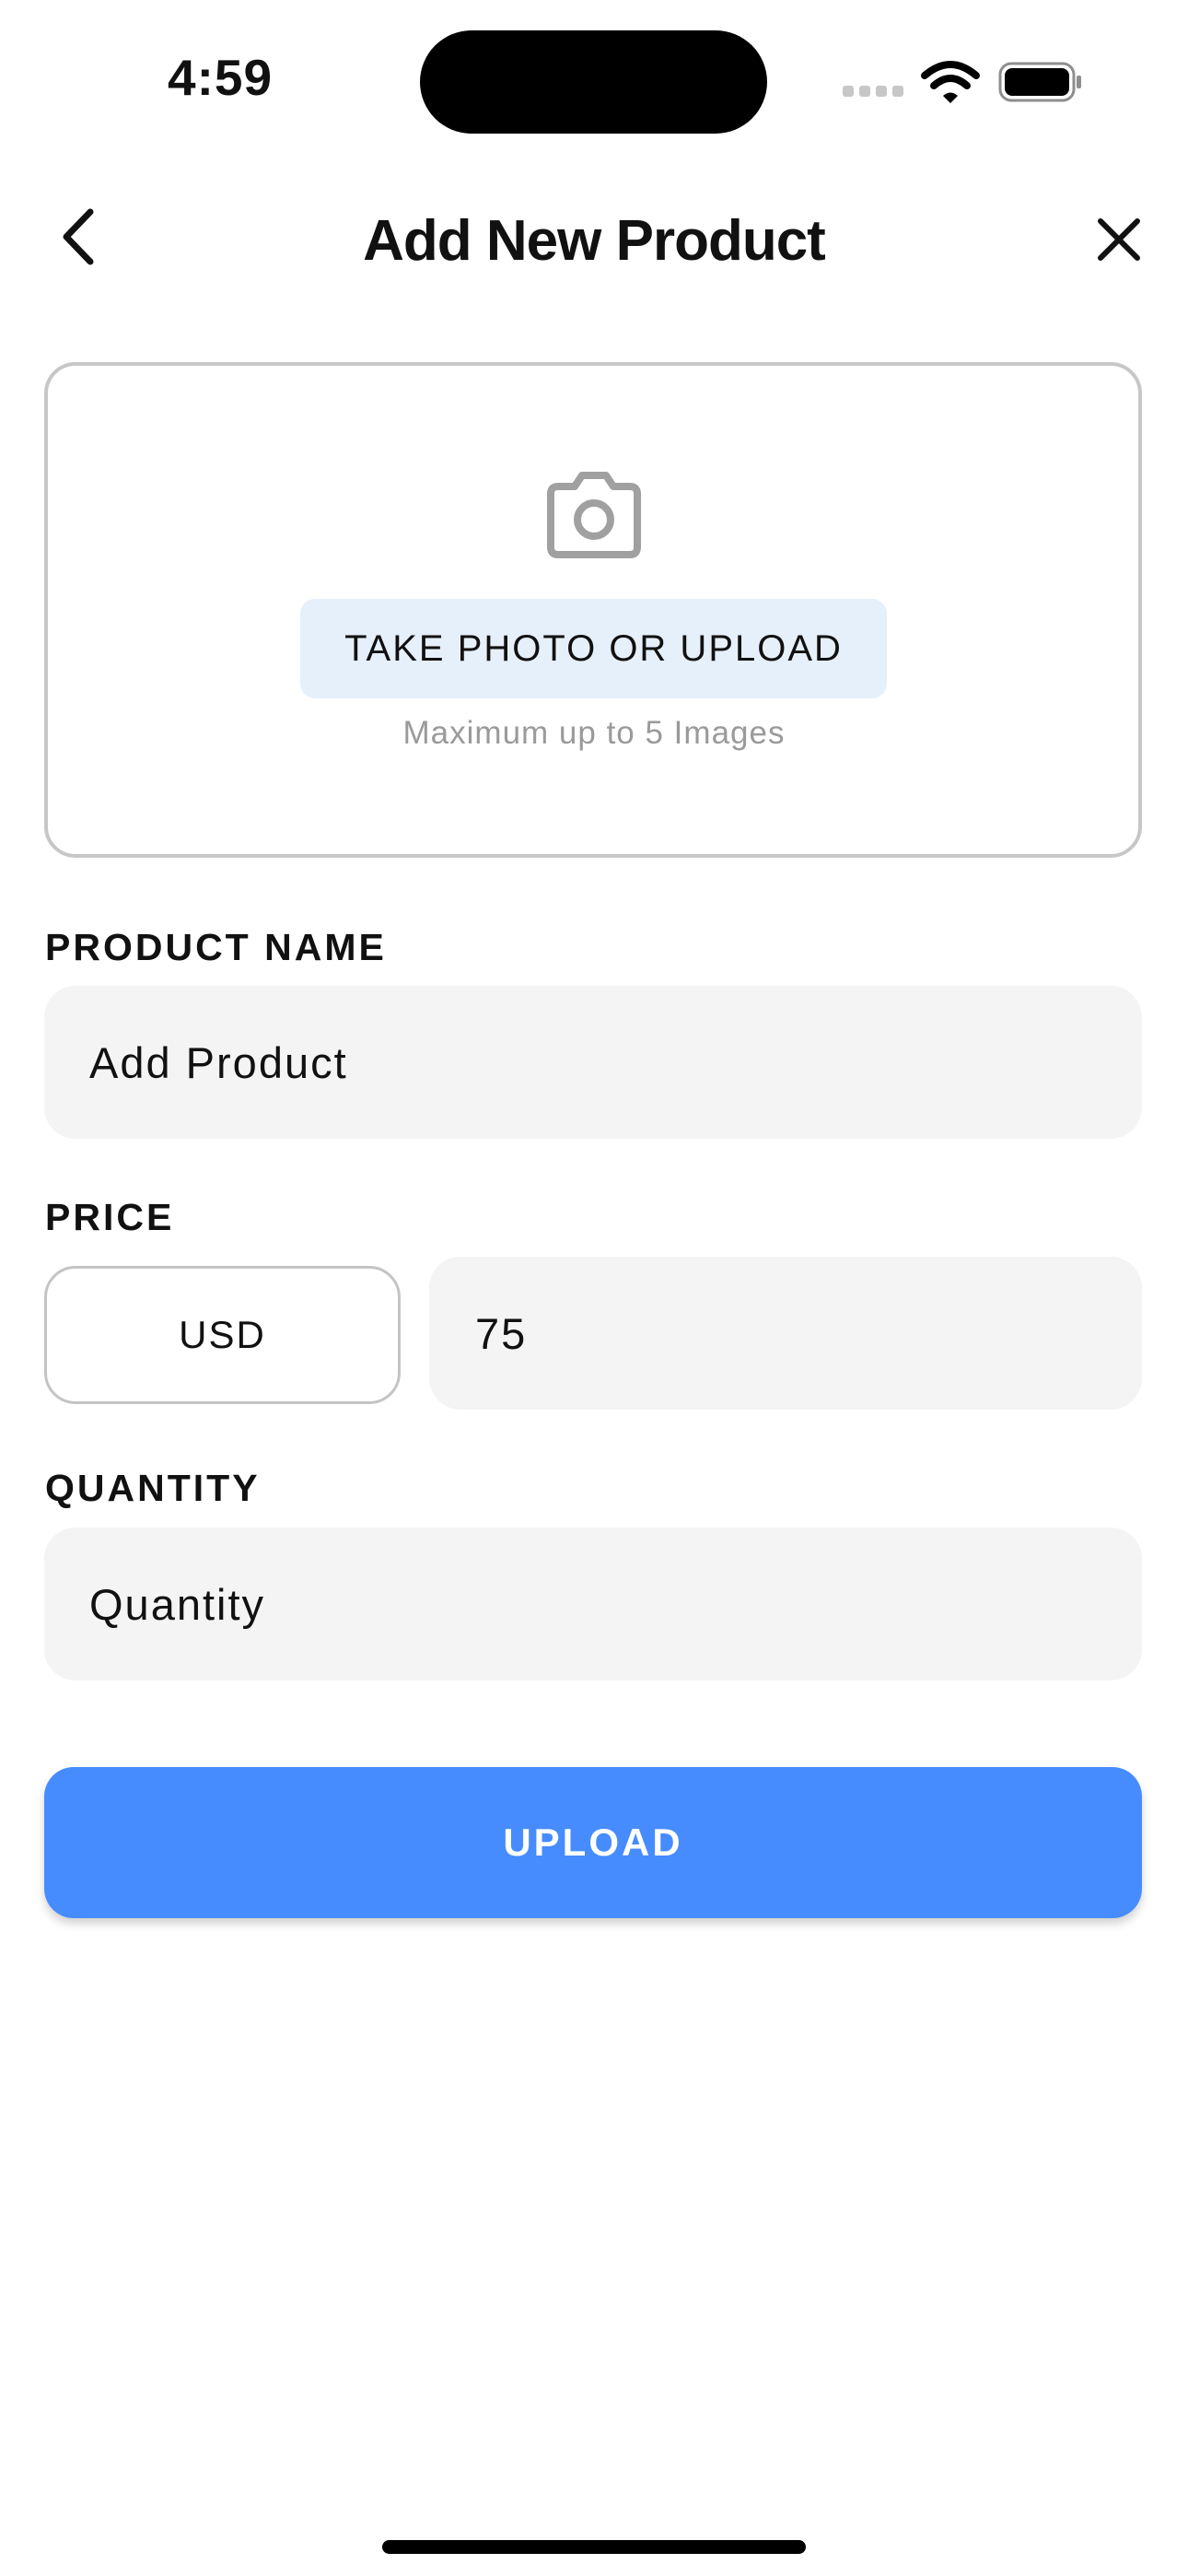 The image size is (1188, 2576). What do you see at coordinates (594, 515) in the screenshot?
I see `camera-icon` at bounding box center [594, 515].